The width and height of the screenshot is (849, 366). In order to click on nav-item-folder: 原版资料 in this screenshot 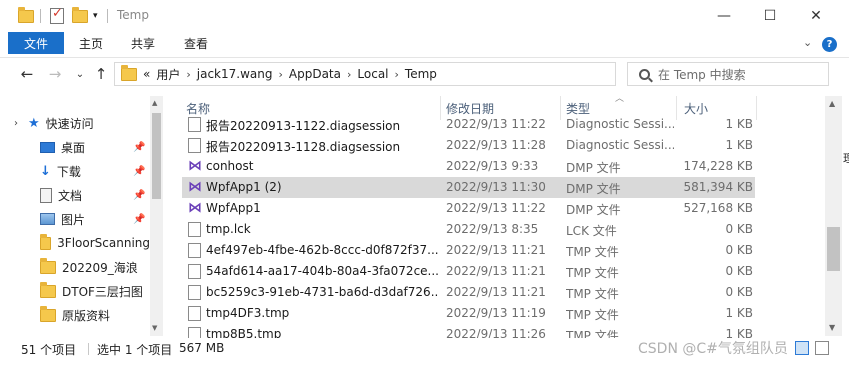, I will do `click(95, 315)`.